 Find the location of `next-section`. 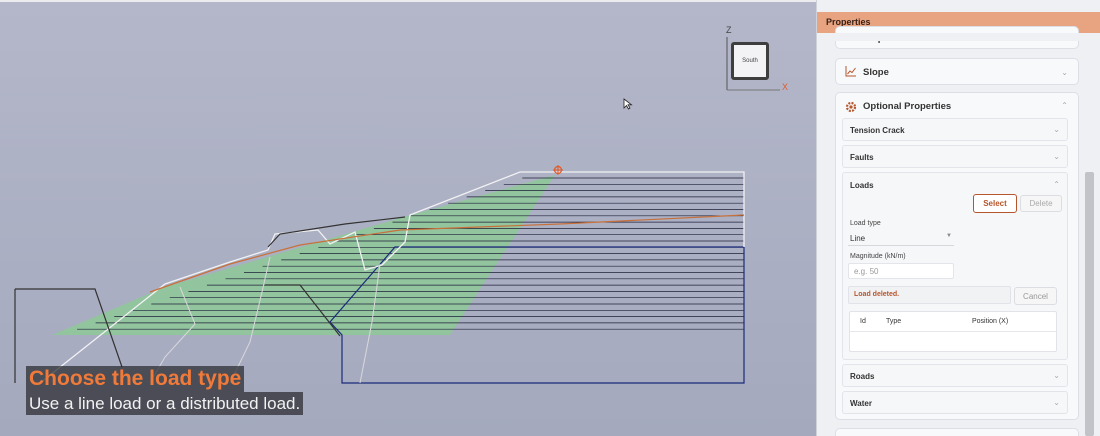

next-section is located at coordinates (957, 432).